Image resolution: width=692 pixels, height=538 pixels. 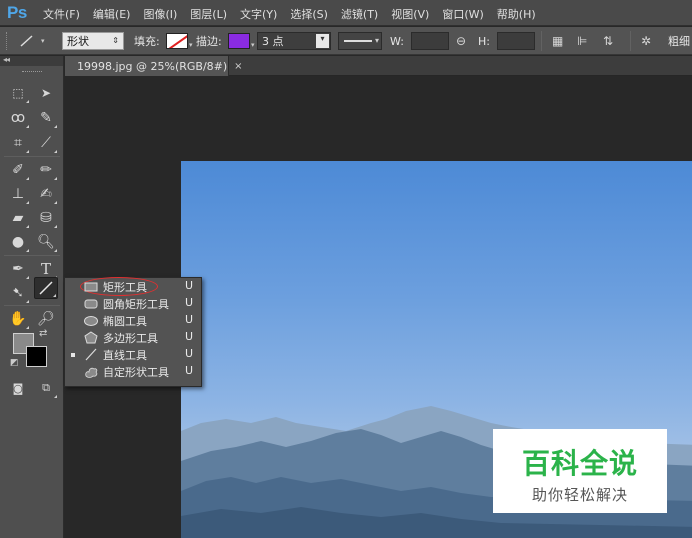 I want to click on default-colors-icon: ◩, so click(x=14, y=363).